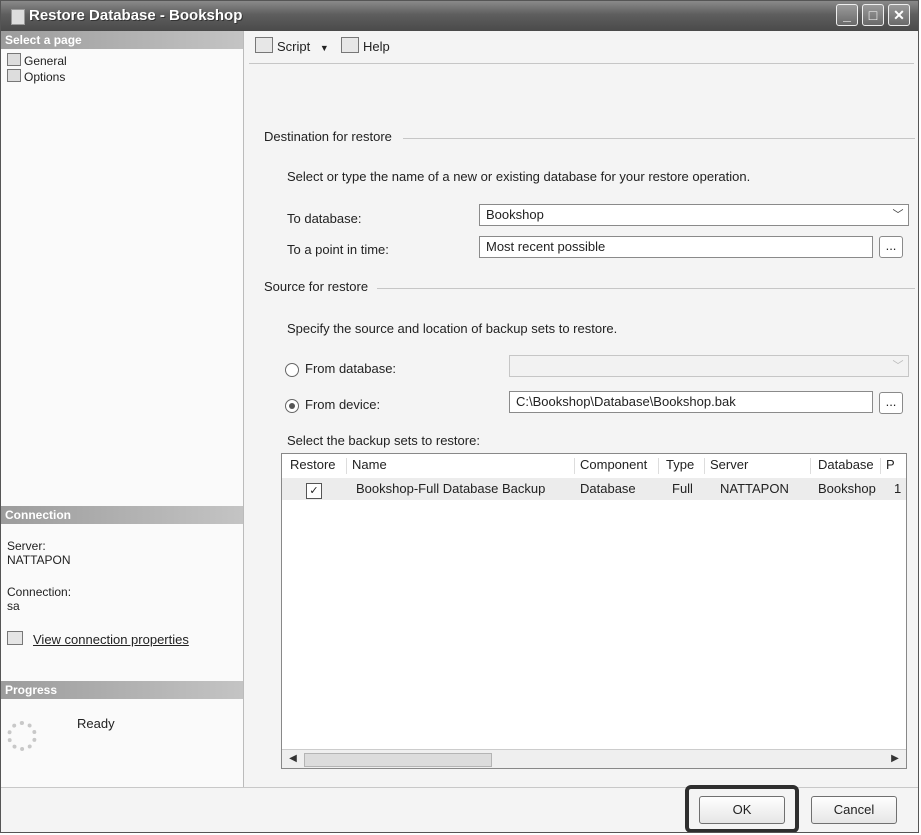  Describe the element at coordinates (292, 45) in the screenshot. I see `script-button: Script ▼` at that location.